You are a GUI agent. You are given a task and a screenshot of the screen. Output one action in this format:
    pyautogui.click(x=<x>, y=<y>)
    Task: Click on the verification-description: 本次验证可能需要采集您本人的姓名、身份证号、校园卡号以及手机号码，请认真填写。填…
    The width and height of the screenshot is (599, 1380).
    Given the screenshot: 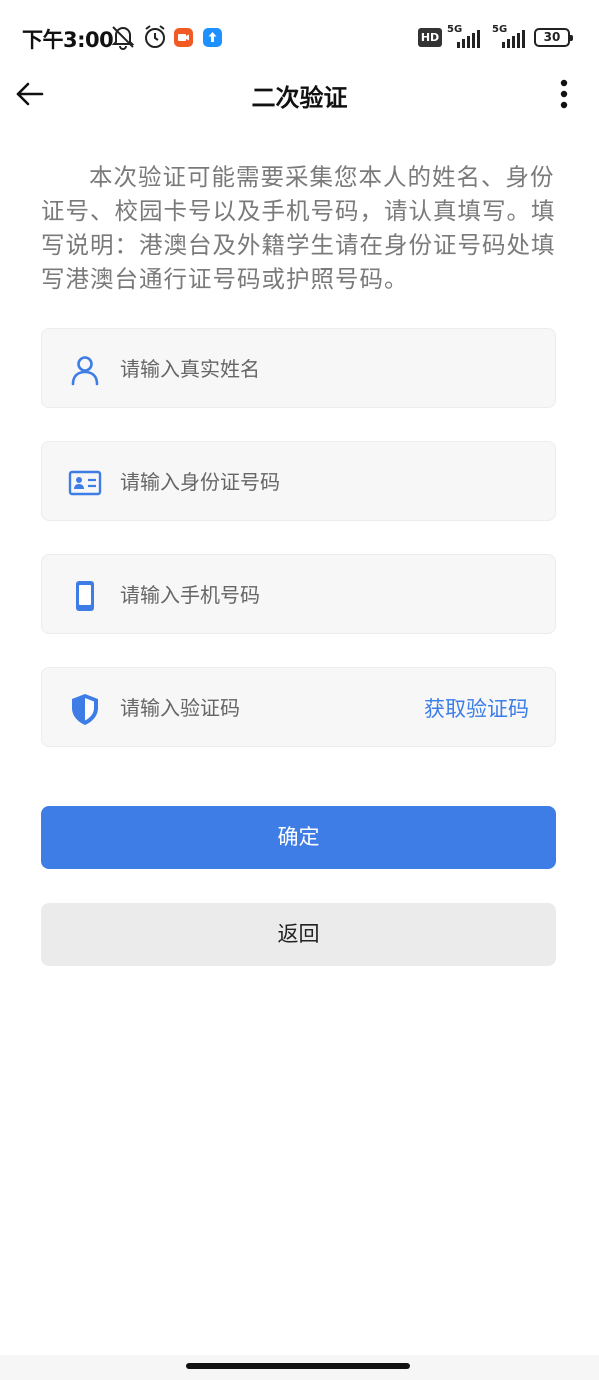 What is the action you would take?
    pyautogui.click(x=298, y=228)
    